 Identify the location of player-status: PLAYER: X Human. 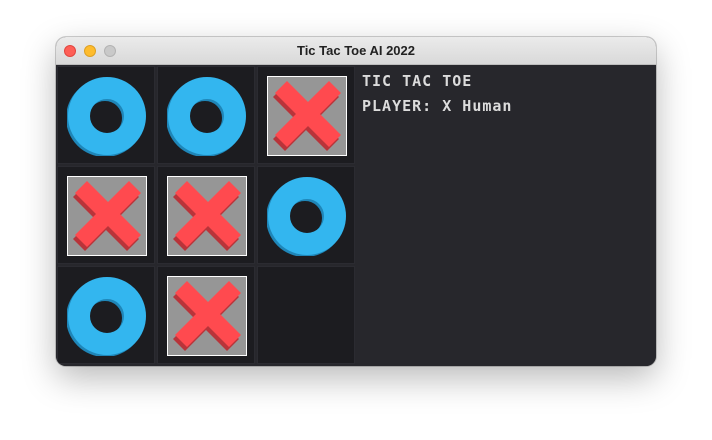
(437, 106).